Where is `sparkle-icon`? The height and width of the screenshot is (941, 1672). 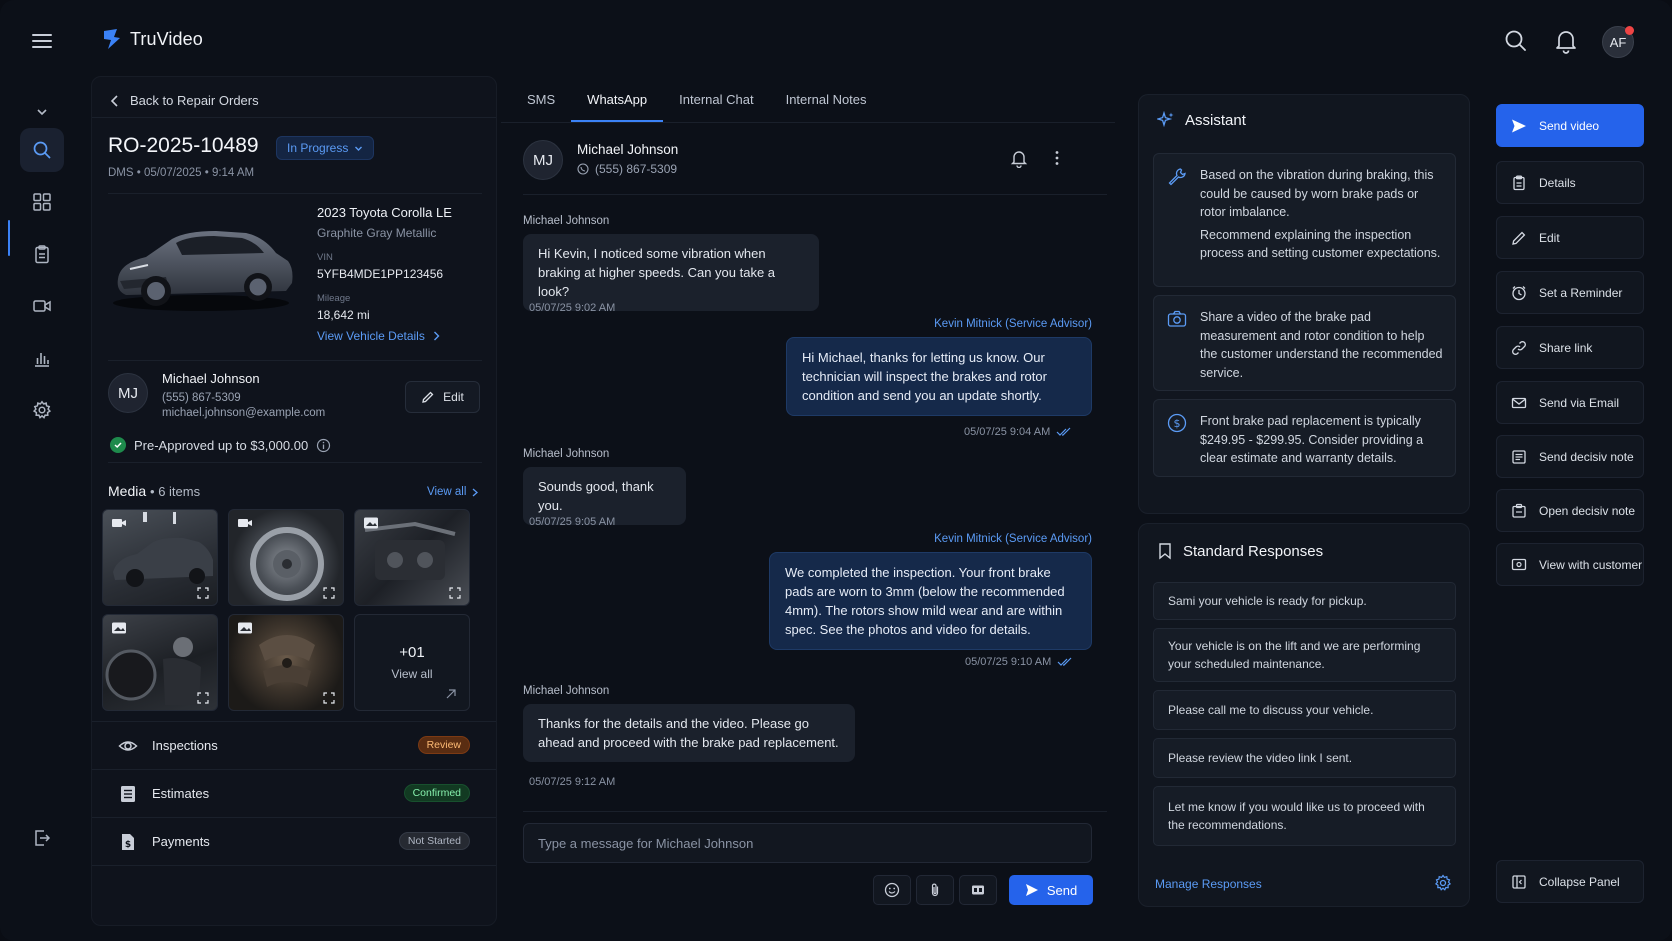
sparkle-icon is located at coordinates (1165, 119).